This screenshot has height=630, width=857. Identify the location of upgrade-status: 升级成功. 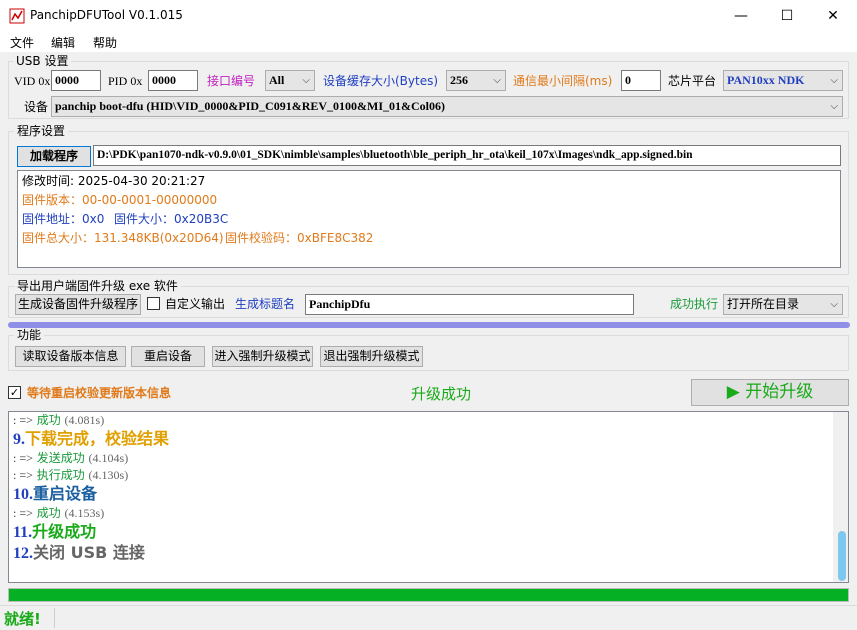
(441, 394).